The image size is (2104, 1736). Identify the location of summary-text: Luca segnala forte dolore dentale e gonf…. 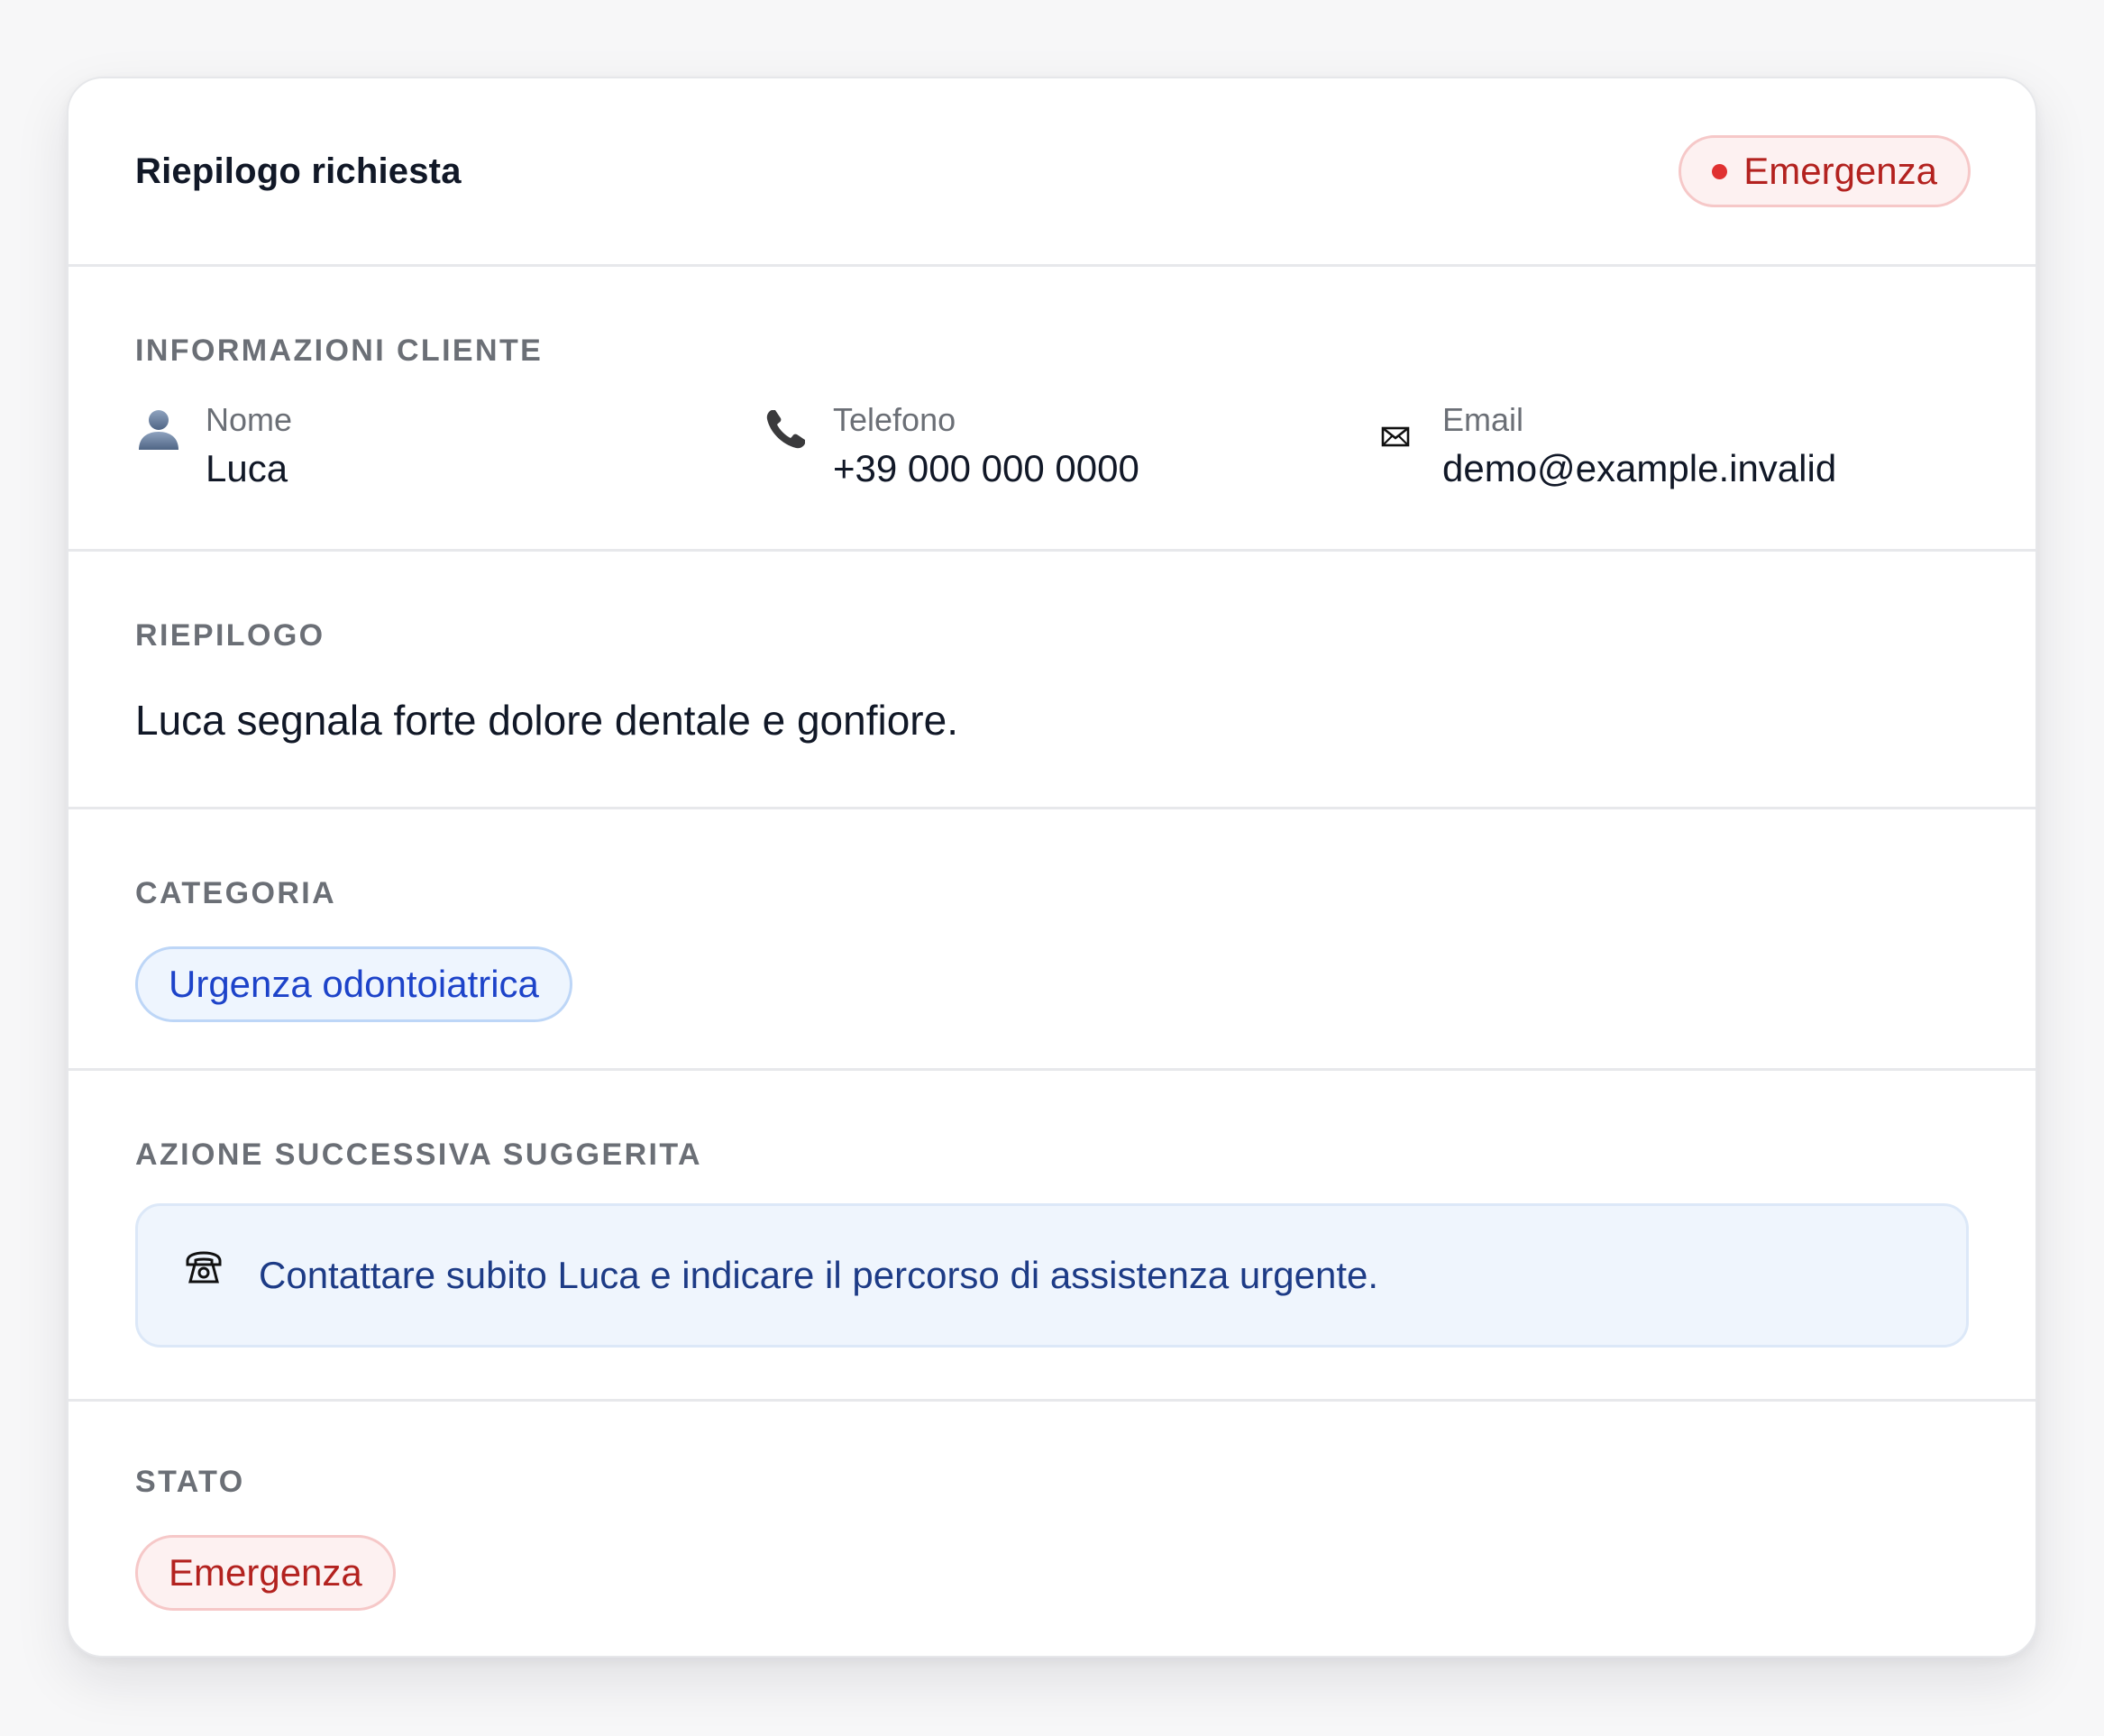
(546, 720).